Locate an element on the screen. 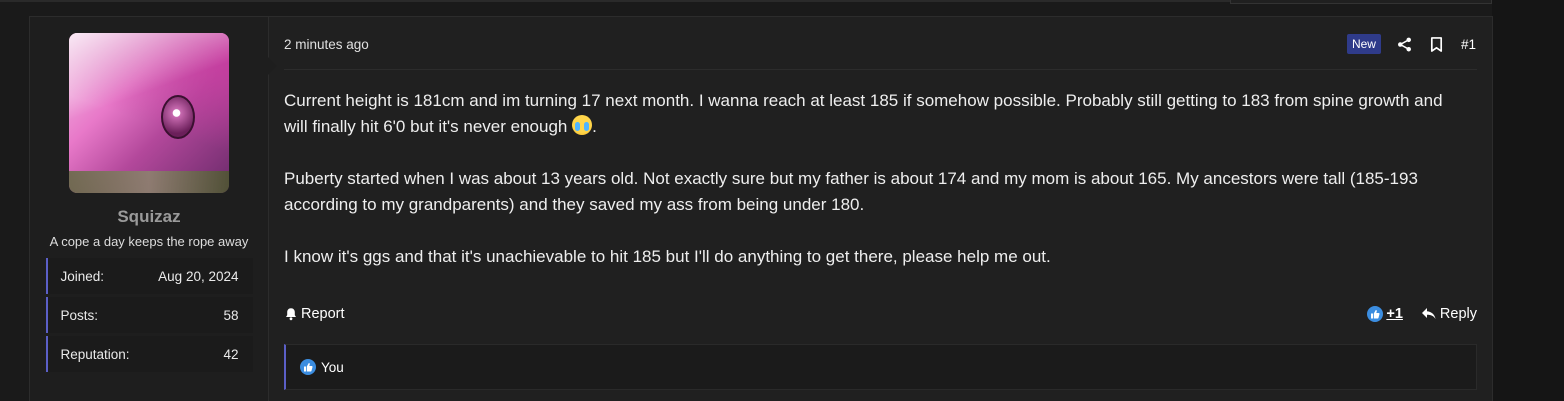 The height and width of the screenshot is (401, 1564). stat-label: Reputation: is located at coordinates (95, 354).